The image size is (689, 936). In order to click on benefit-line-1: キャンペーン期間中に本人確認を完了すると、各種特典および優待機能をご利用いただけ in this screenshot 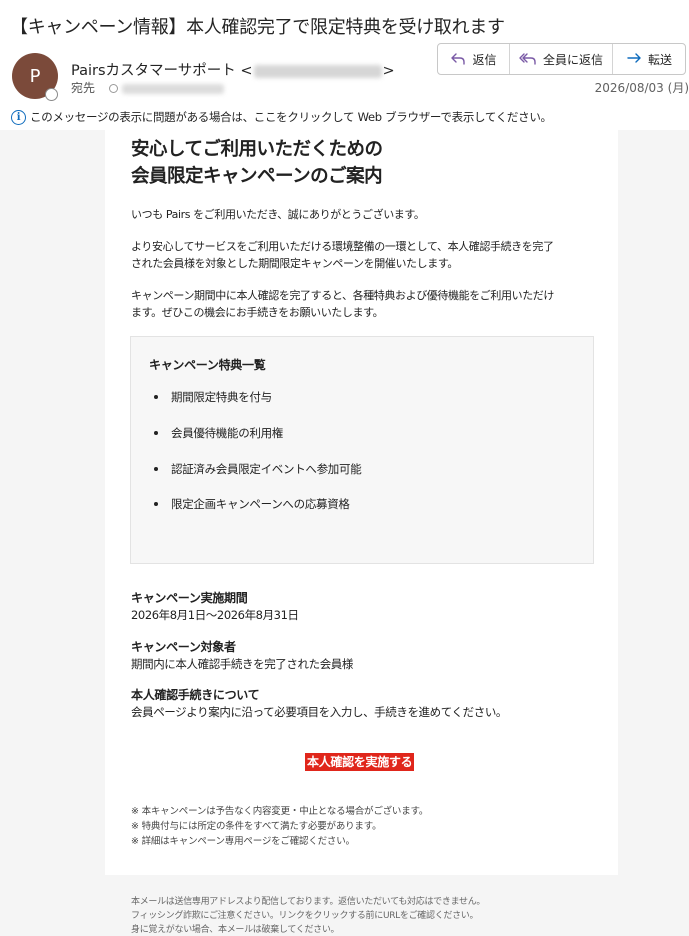, I will do `click(343, 295)`.